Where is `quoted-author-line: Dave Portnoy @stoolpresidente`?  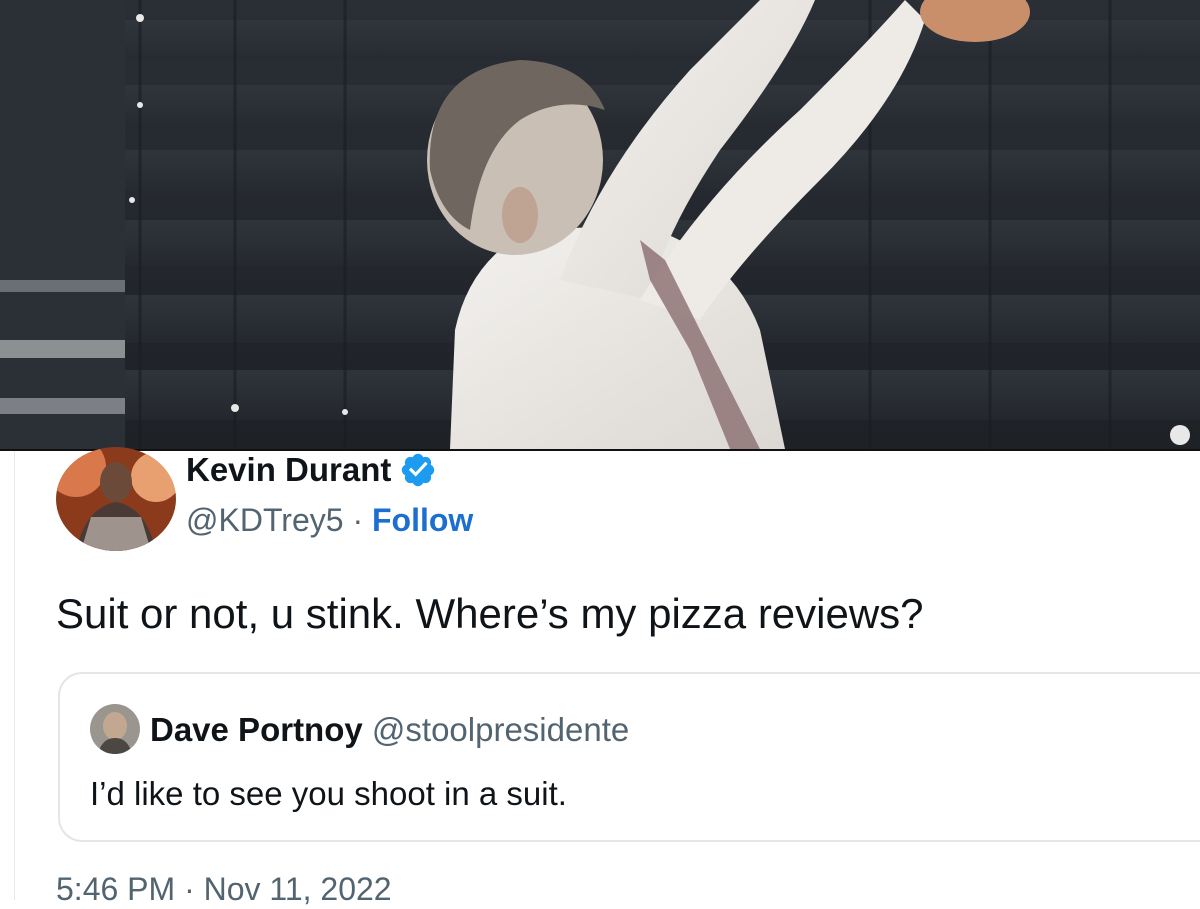 quoted-author-line: Dave Portnoy @stoolpresidente is located at coordinates (389, 730).